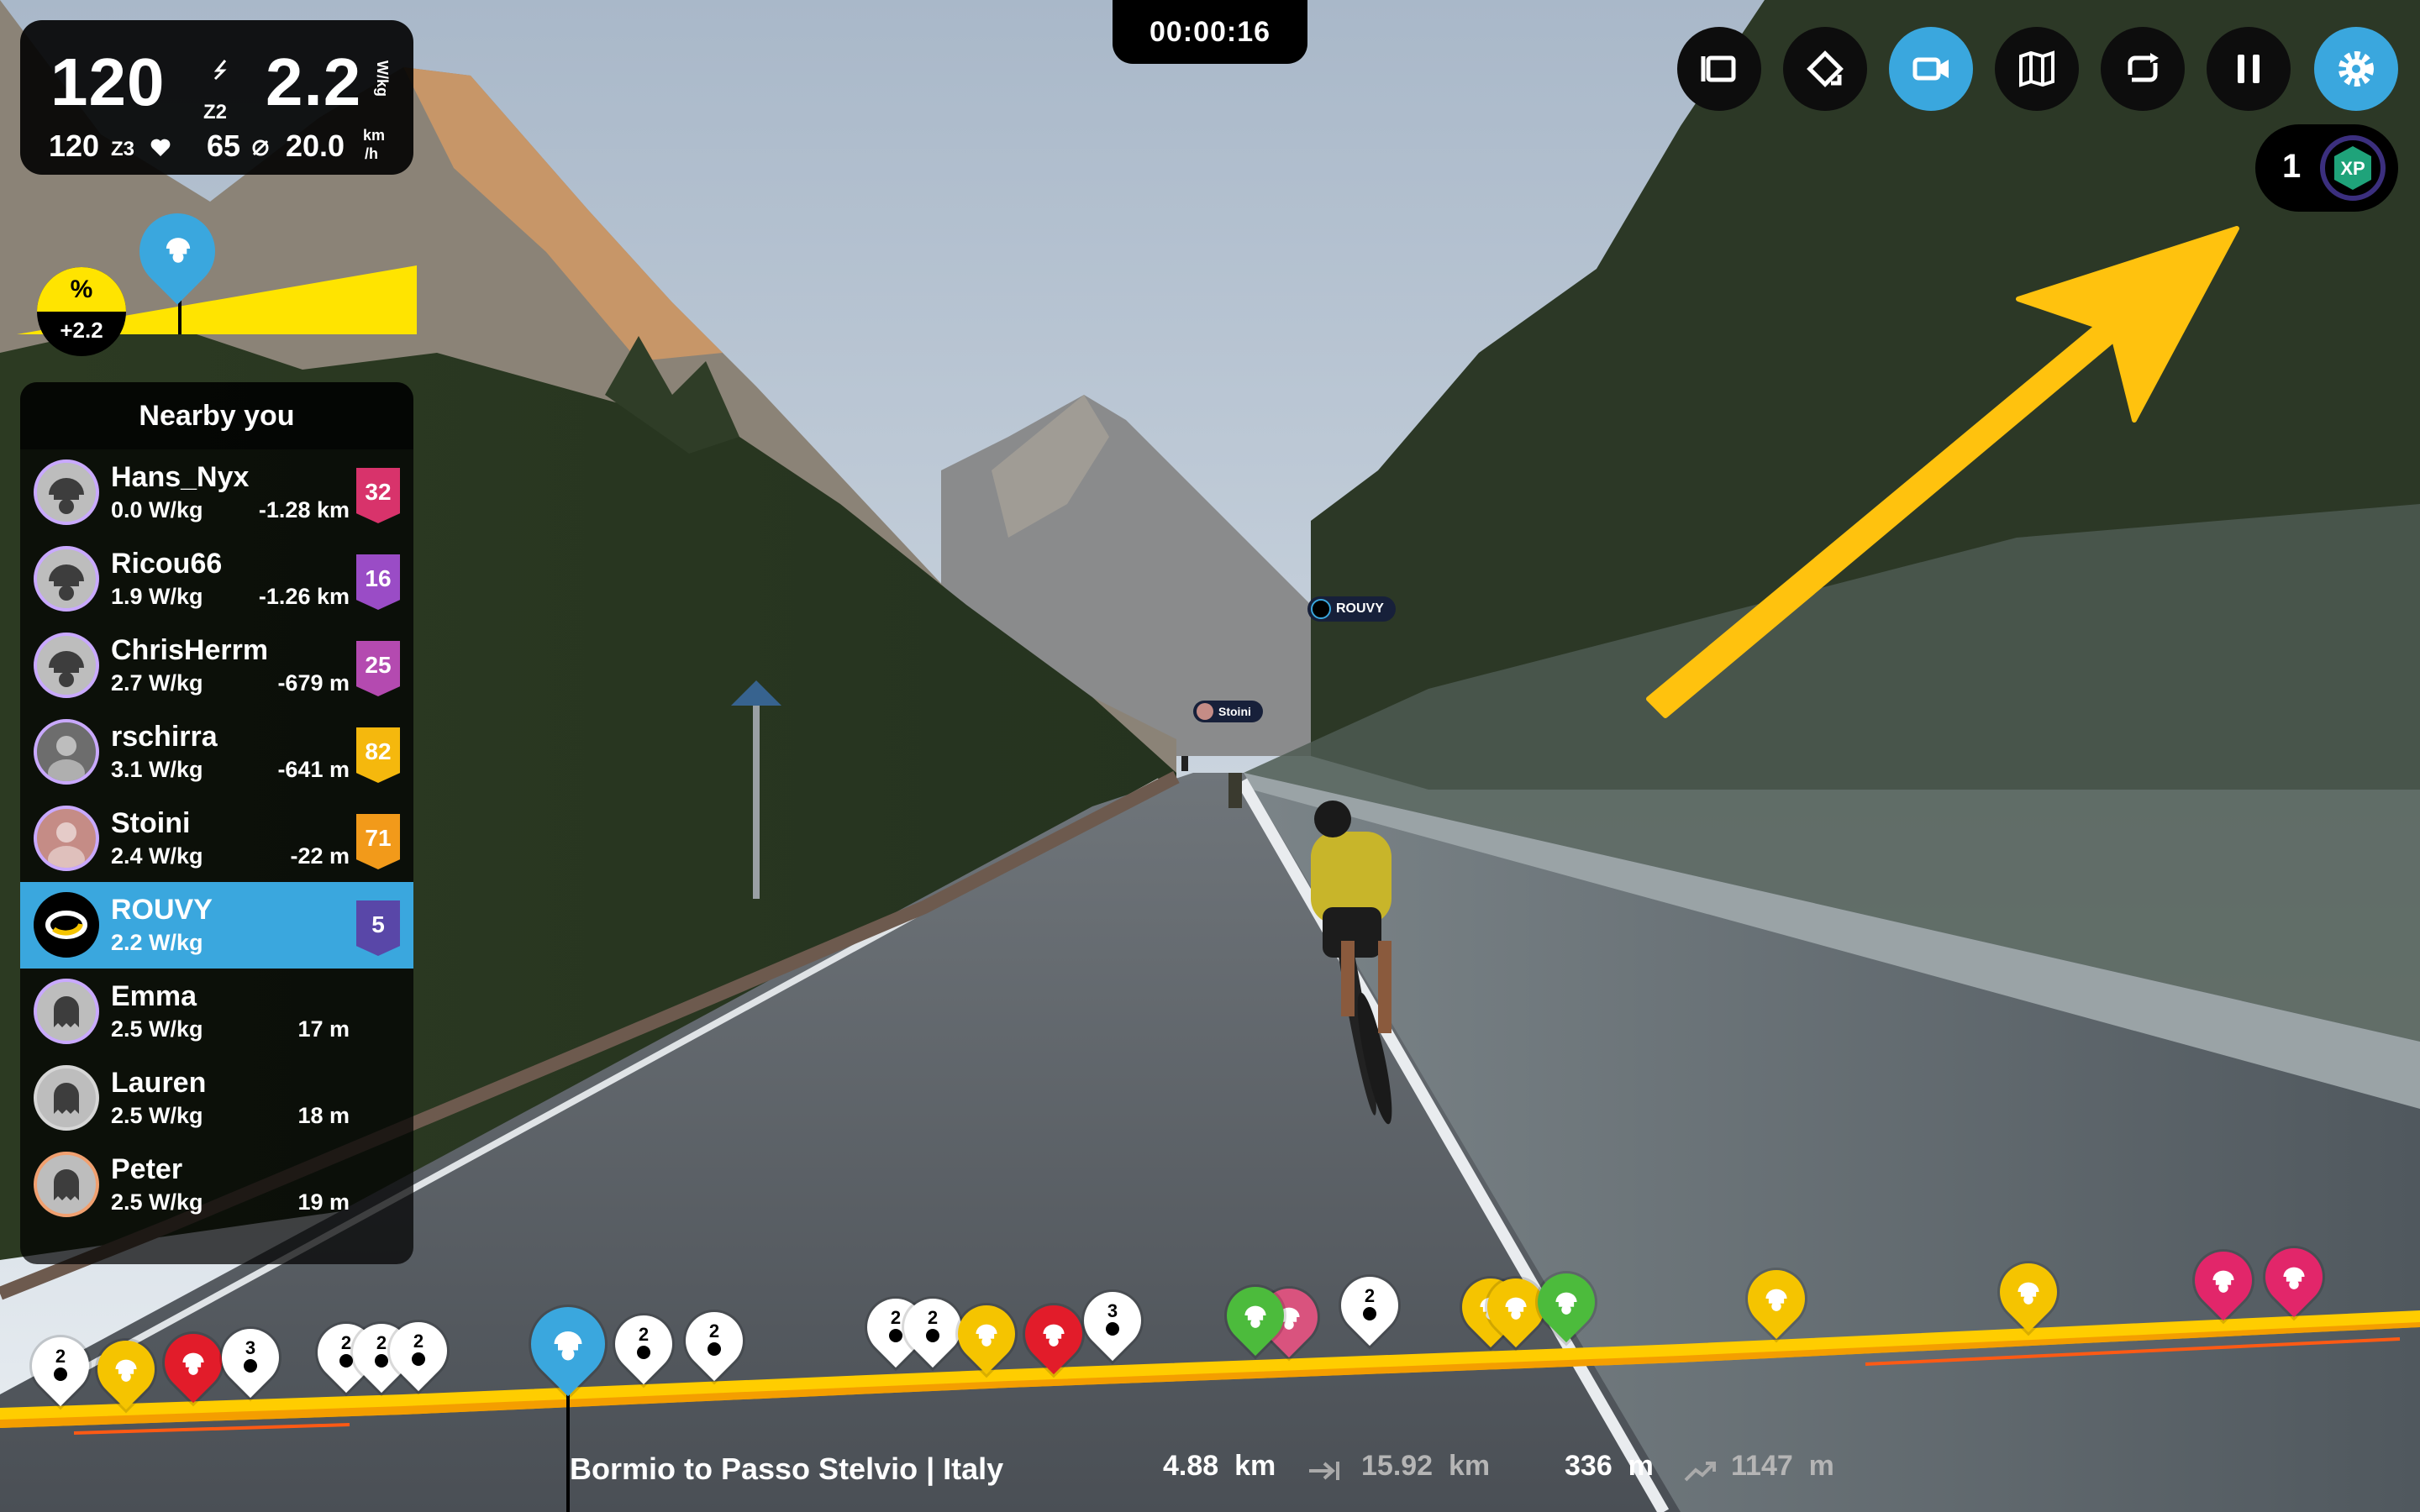 The width and height of the screenshot is (2420, 1512). I want to click on loop-icon, so click(2144, 67).